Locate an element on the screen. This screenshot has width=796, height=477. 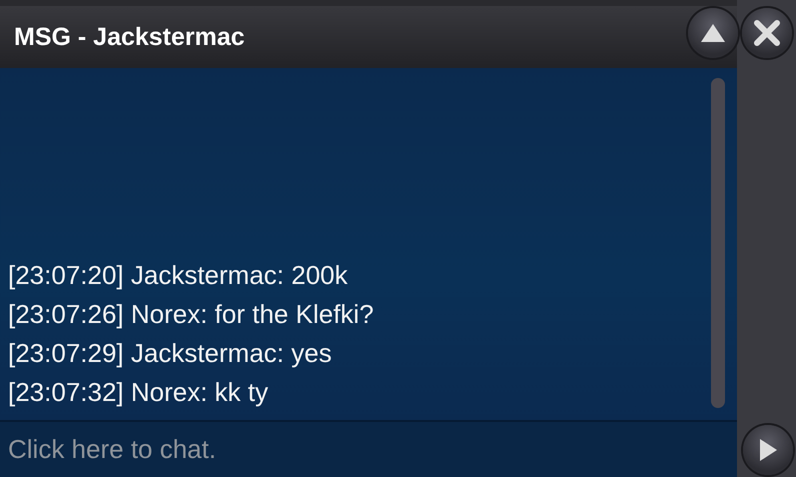
chat-message: [23:07:20] Jackstermac: 200k is located at coordinates (178, 275).